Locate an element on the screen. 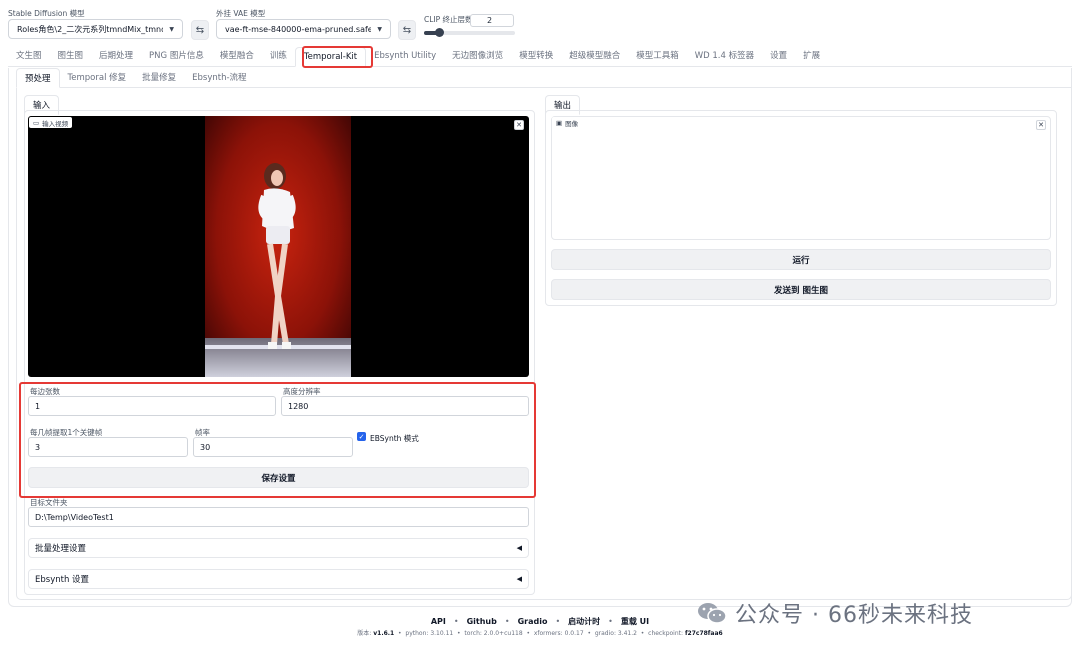  video-label-text: 输入视频 is located at coordinates (55, 123).